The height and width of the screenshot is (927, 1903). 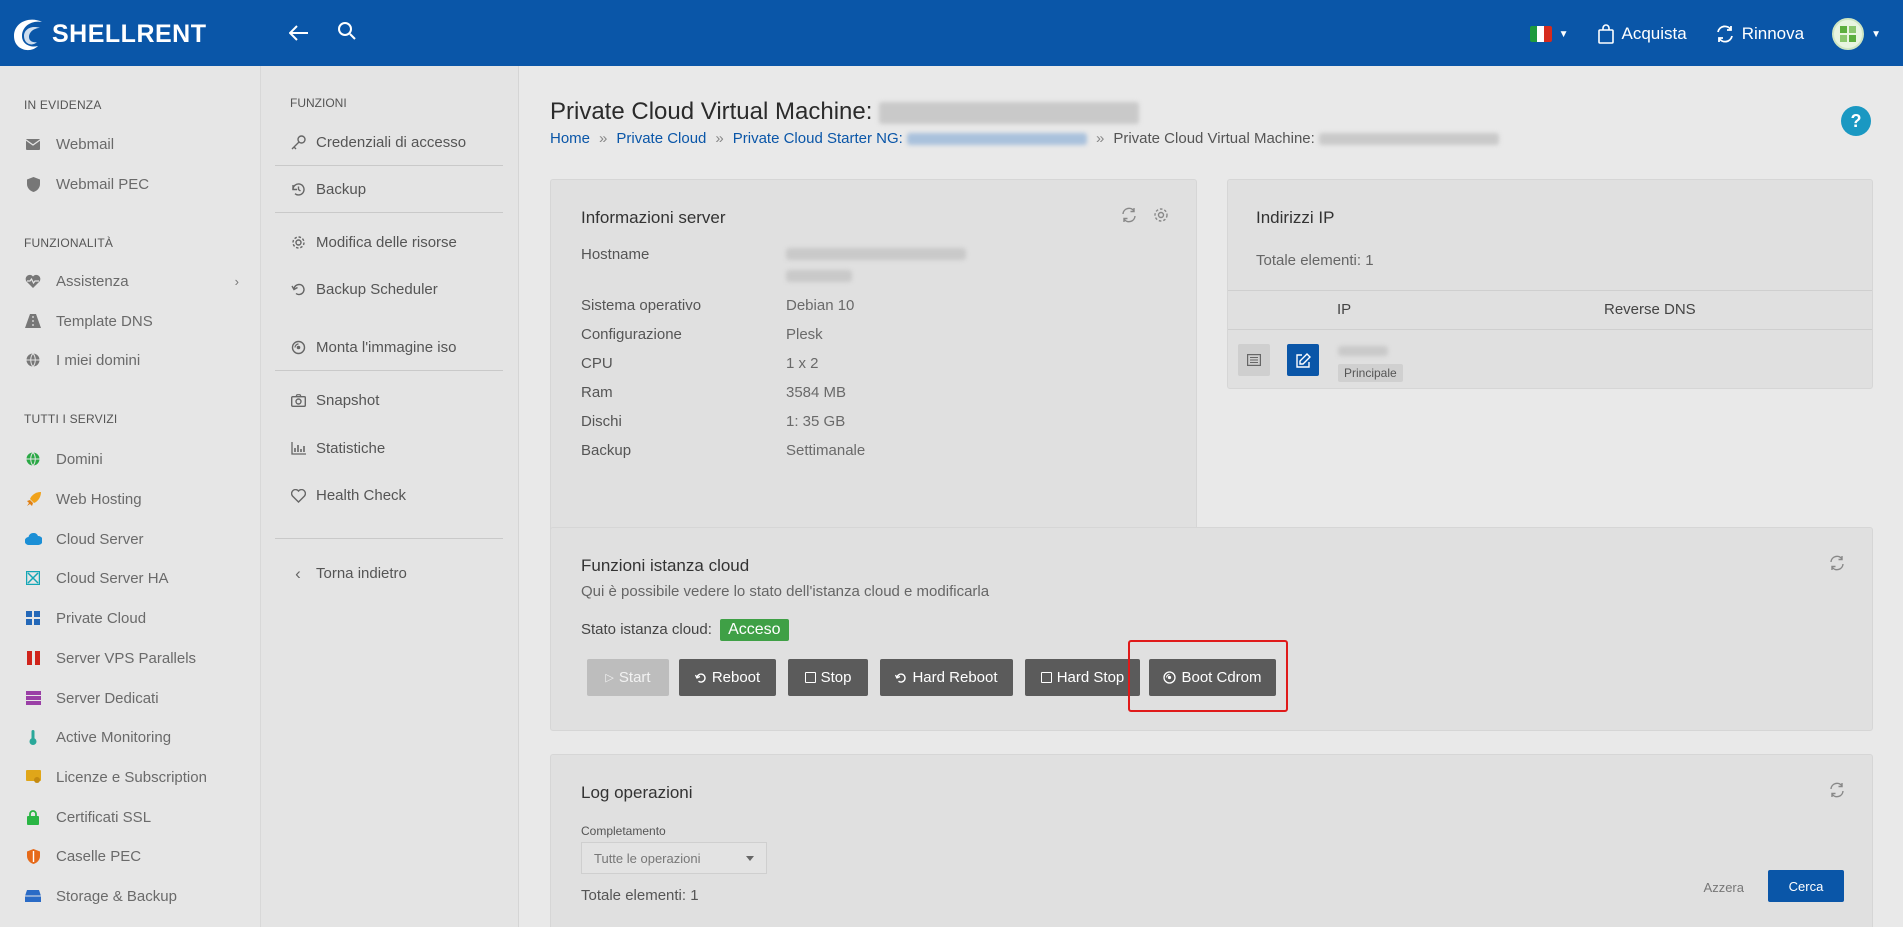 I want to click on sidebar-item-webmail: Webmail, so click(x=131, y=144).